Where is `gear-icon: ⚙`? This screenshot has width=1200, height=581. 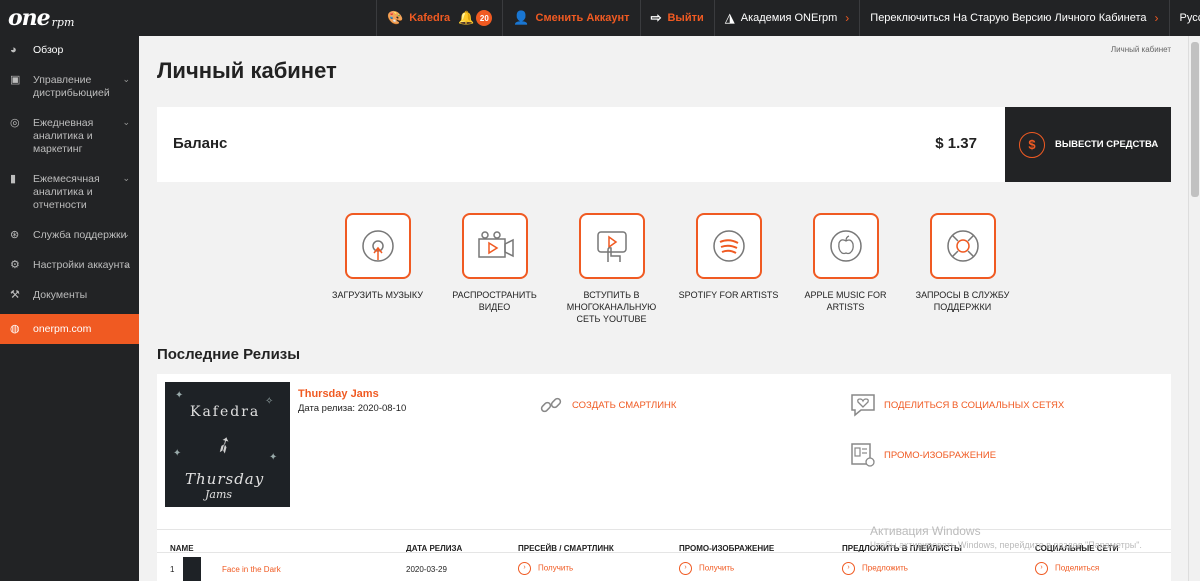
gear-icon: ⚙ is located at coordinates (15, 265).